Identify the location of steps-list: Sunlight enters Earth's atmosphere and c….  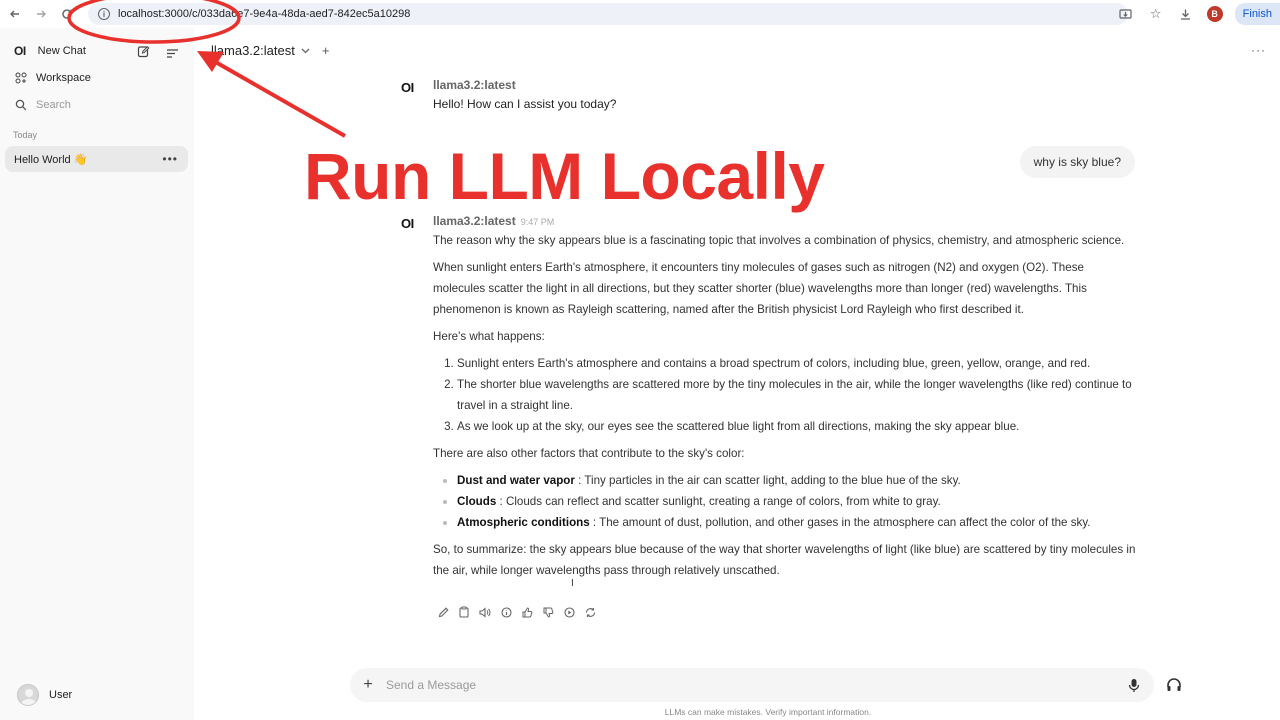
(785, 395).